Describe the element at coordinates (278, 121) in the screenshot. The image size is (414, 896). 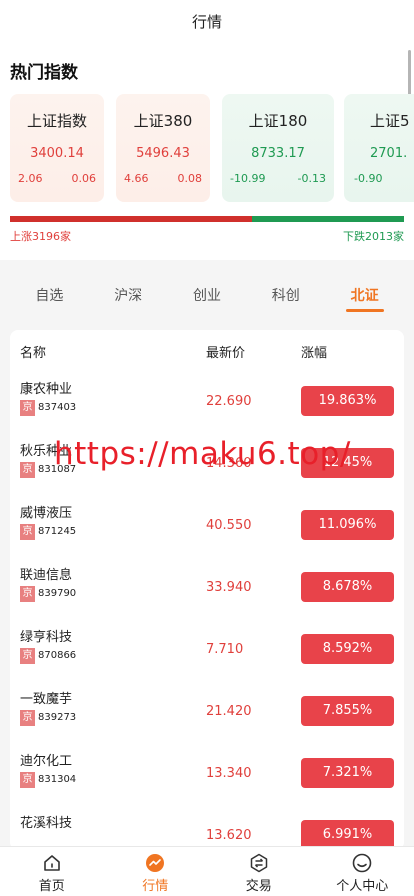
I see `index-name: 上证180` at that location.